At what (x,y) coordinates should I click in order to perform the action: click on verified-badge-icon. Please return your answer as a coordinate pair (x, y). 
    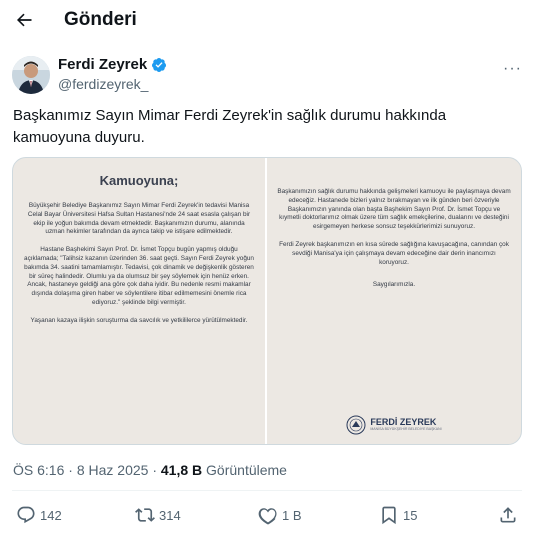
    Looking at the image, I should click on (159, 64).